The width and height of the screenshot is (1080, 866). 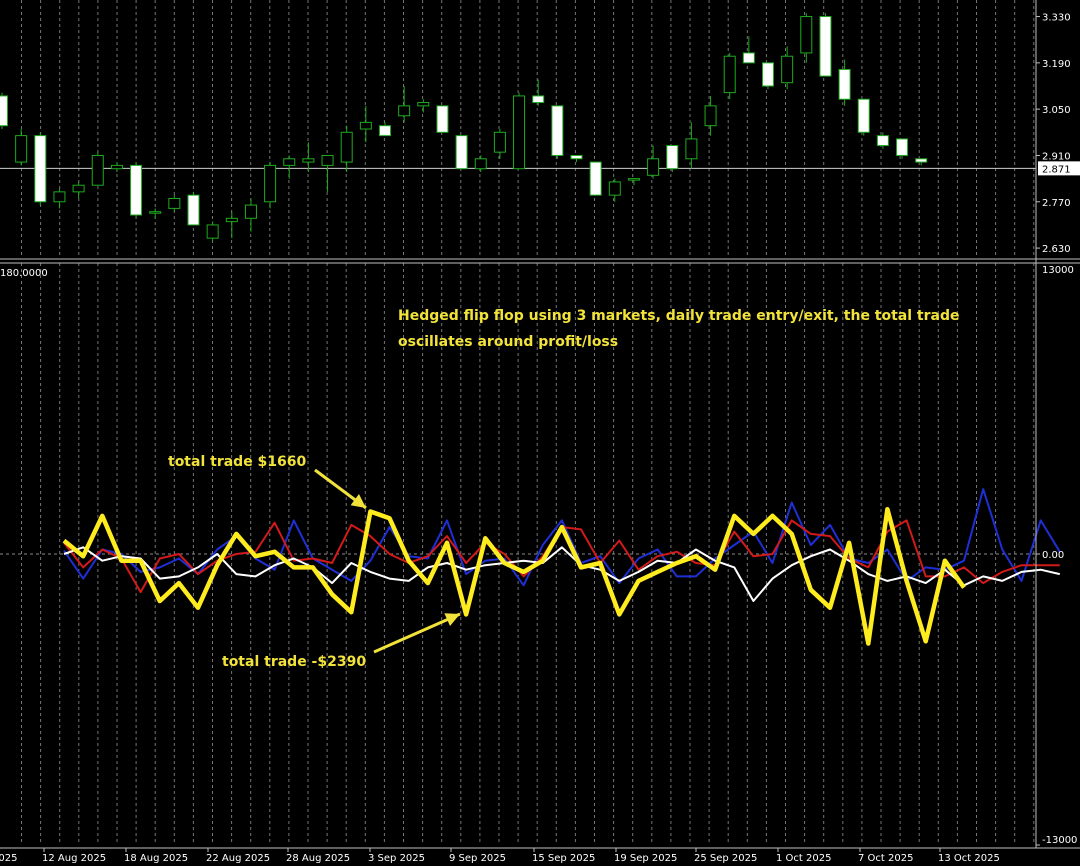 What do you see at coordinates (156, 858) in the screenshot?
I see `date-tick-label: 18 Aug 2025` at bounding box center [156, 858].